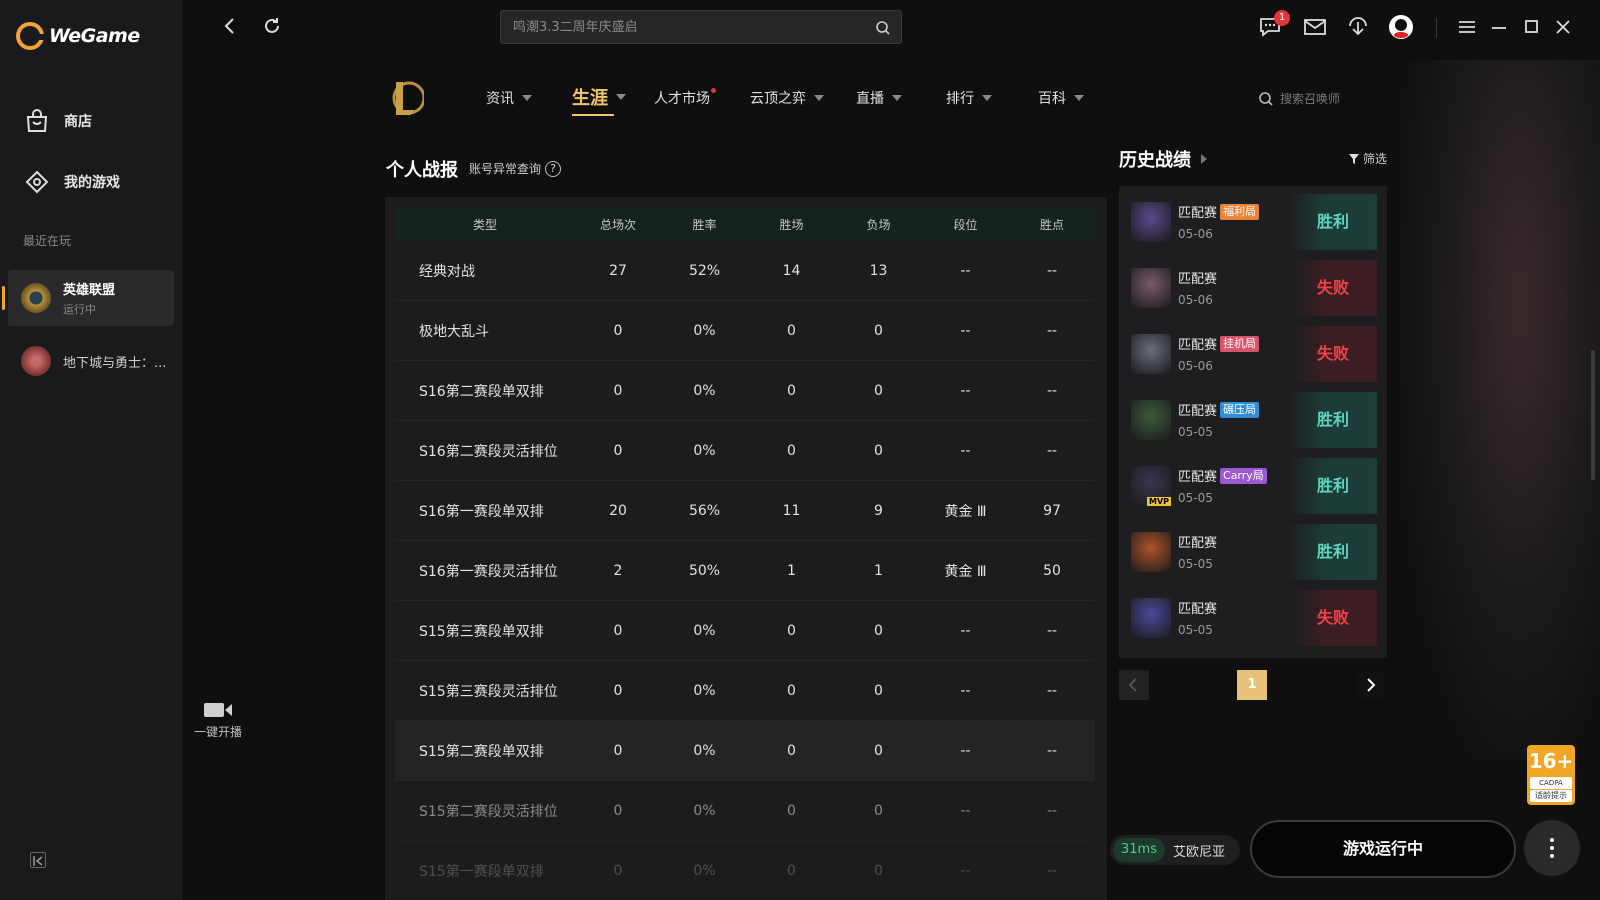 Image resolution: width=1600 pixels, height=900 pixels. I want to click on menu-button, so click(1467, 27).